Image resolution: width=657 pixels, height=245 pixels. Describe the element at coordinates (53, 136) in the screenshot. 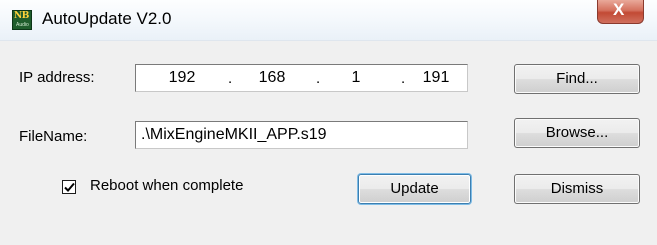

I see `filename-label: FileName:` at that location.